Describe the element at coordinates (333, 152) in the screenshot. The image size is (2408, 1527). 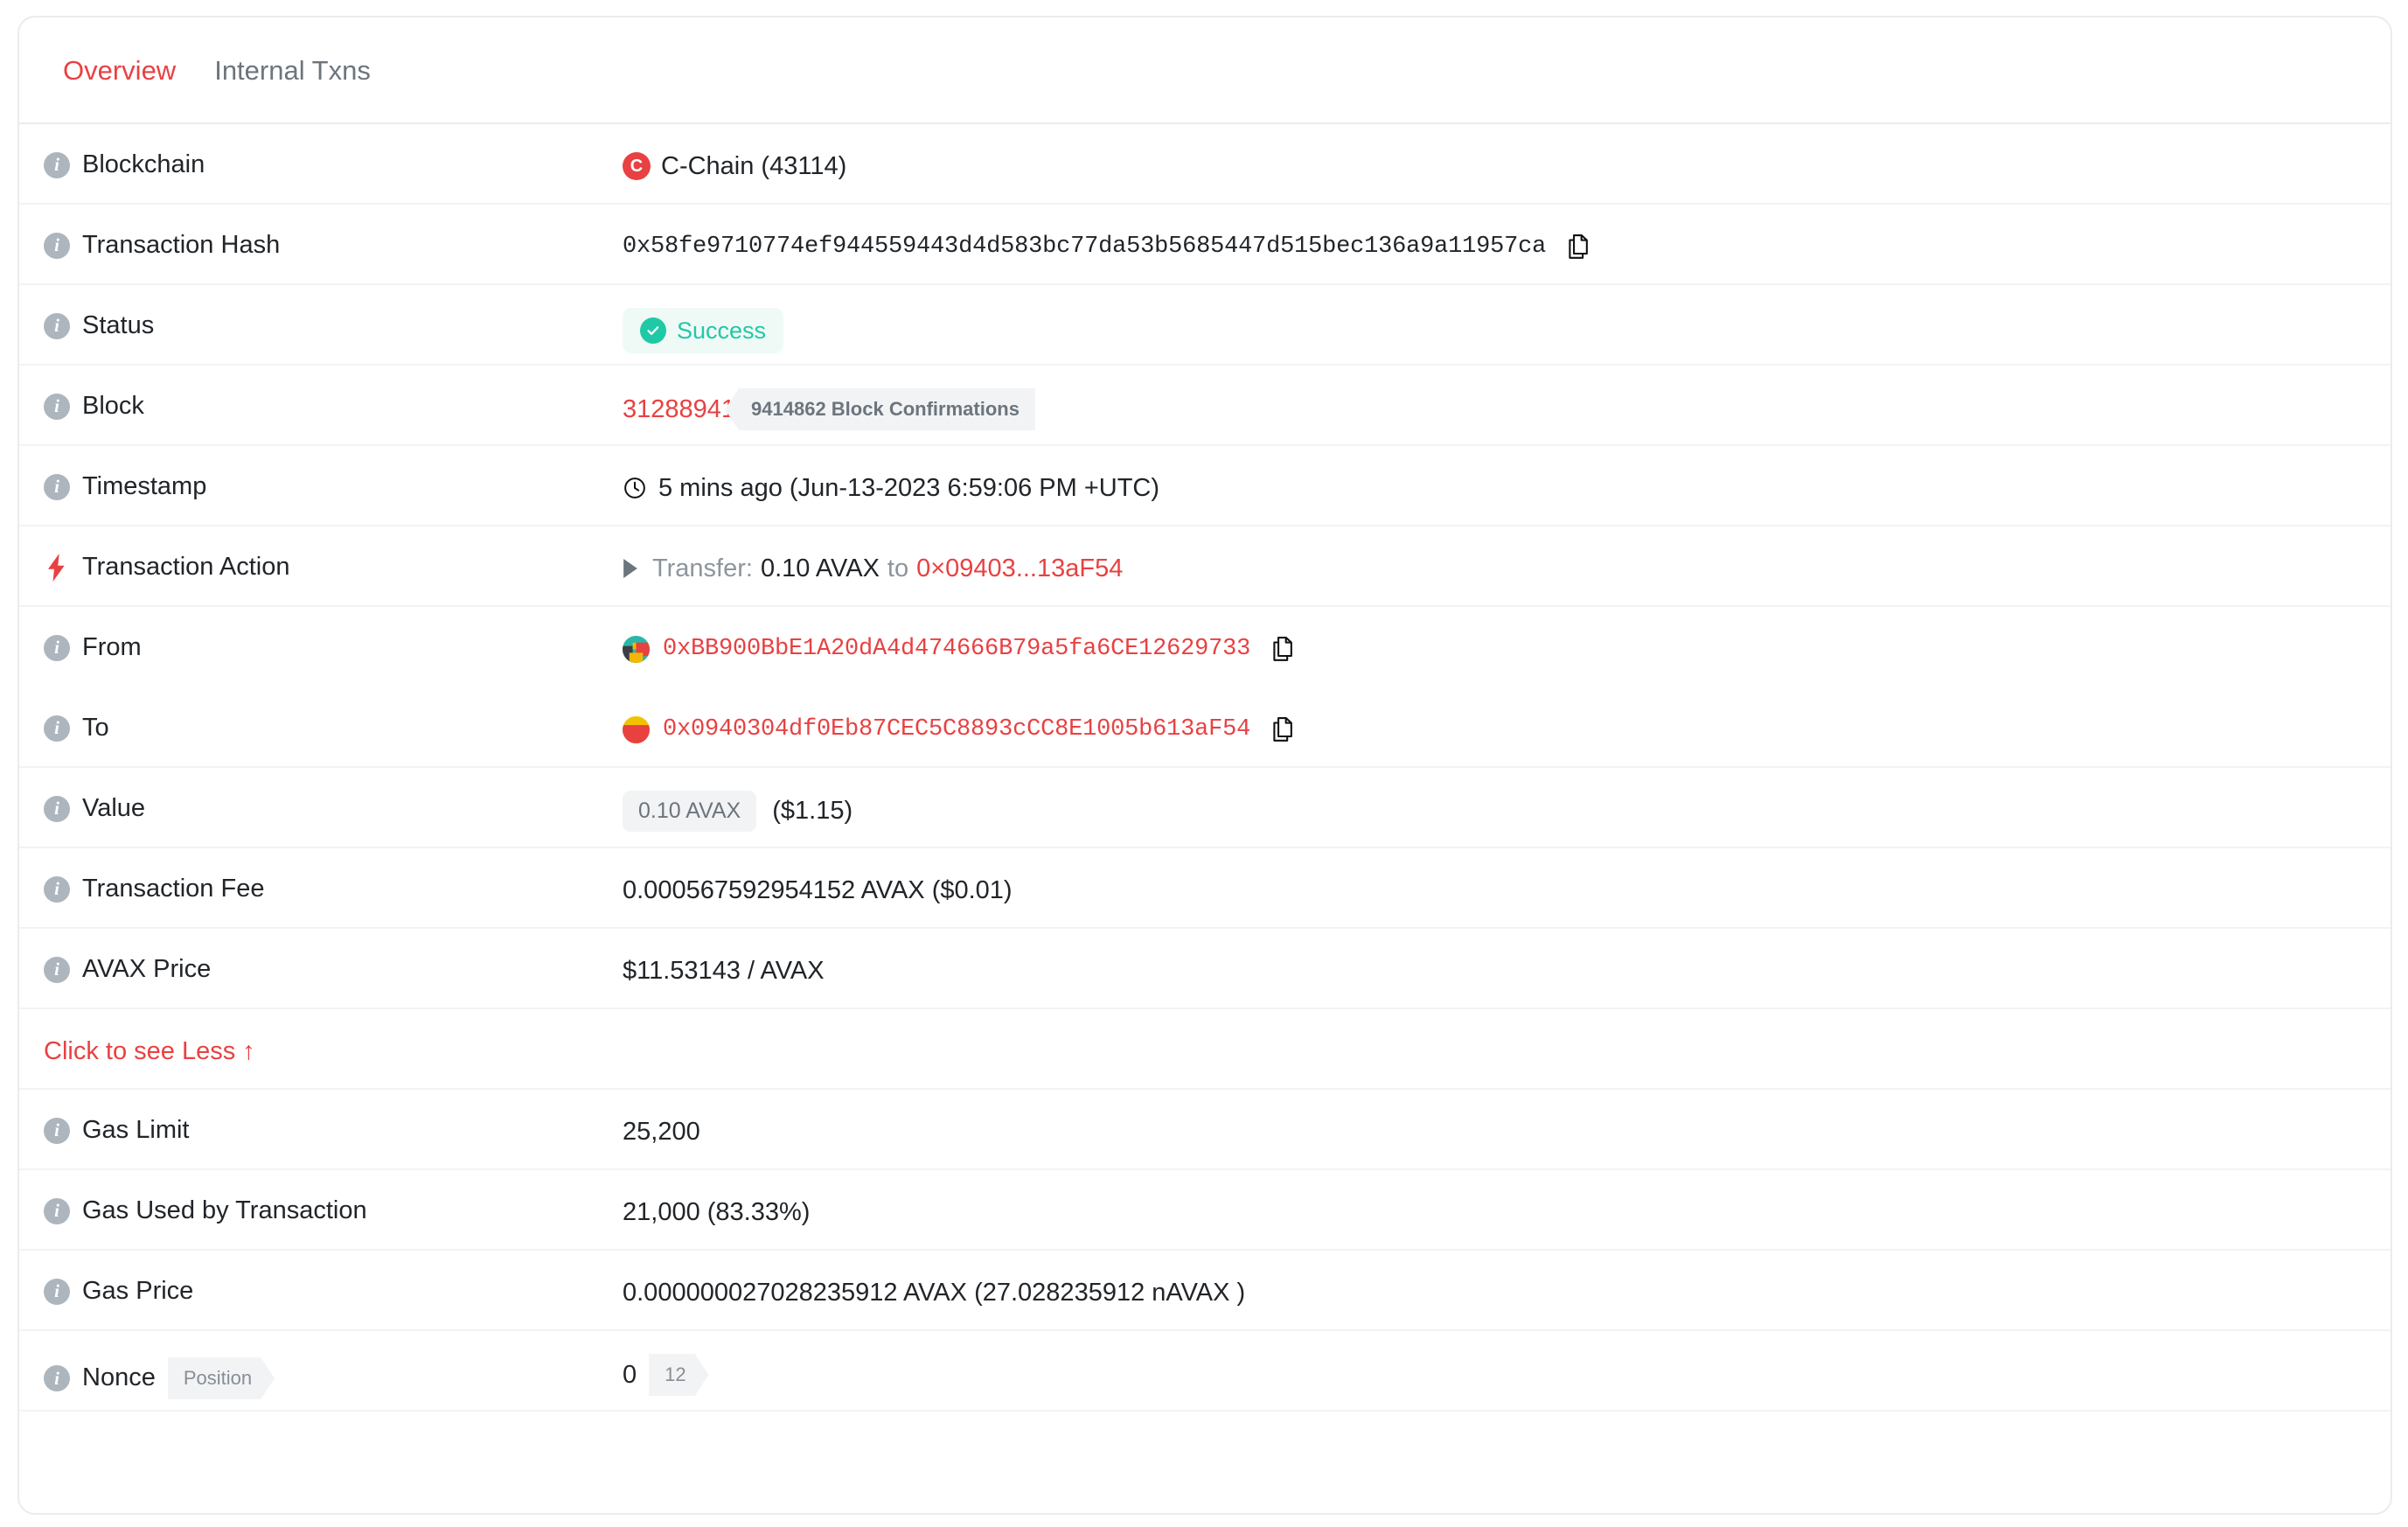
I see `row-blockchain-label-cell: i Blockchain` at that location.